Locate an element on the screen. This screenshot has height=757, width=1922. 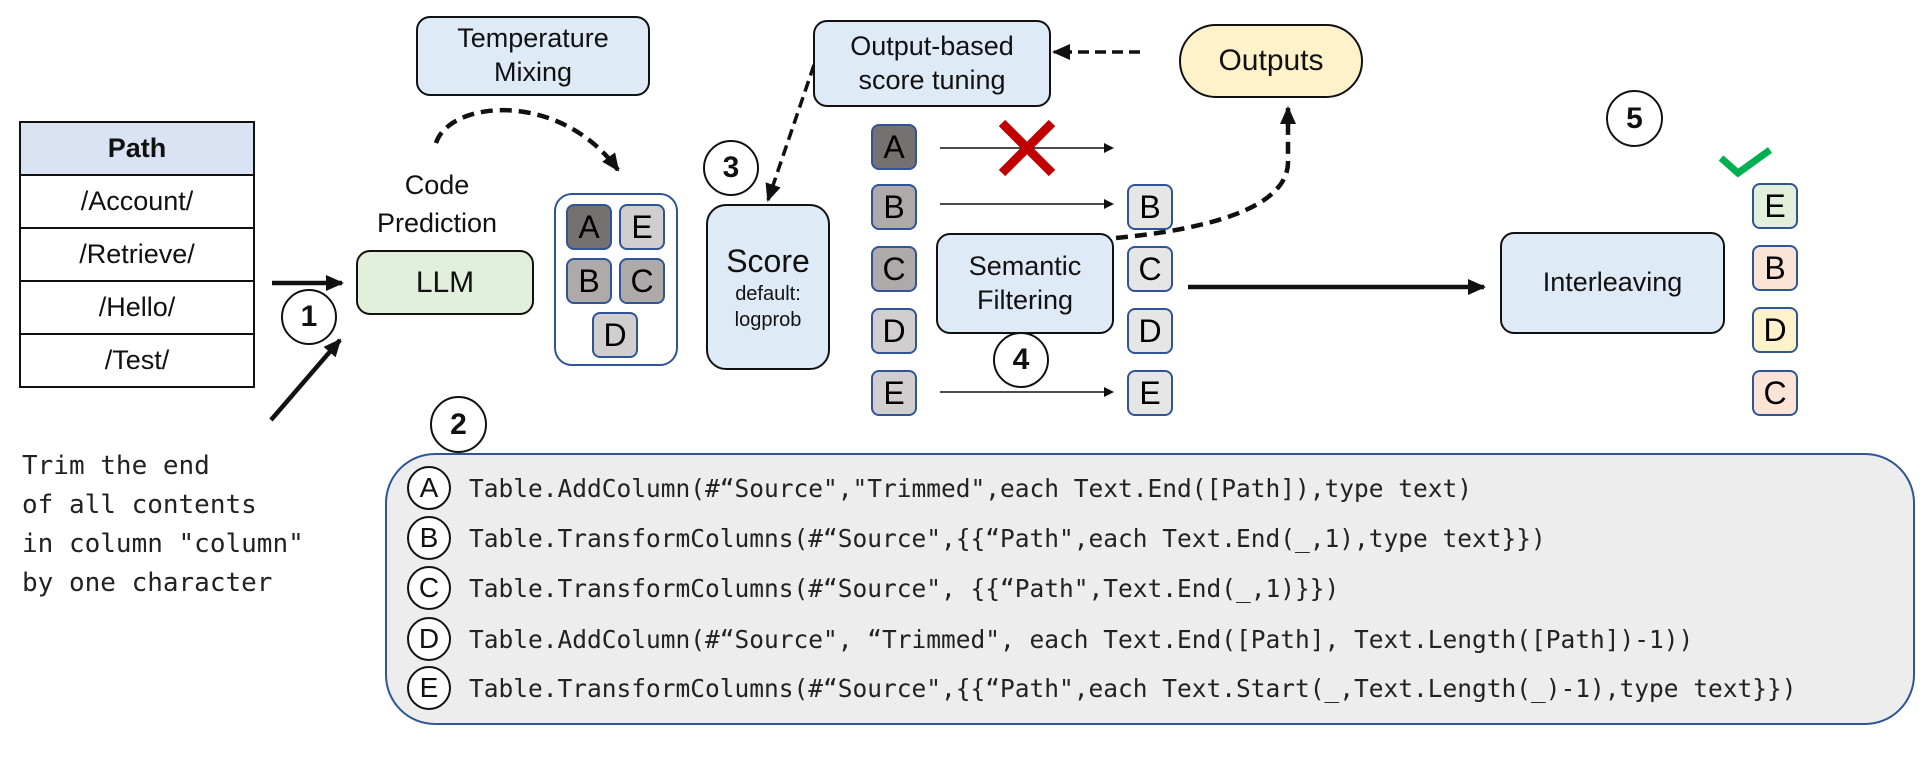
llm-node: LLM is located at coordinates (445, 282).